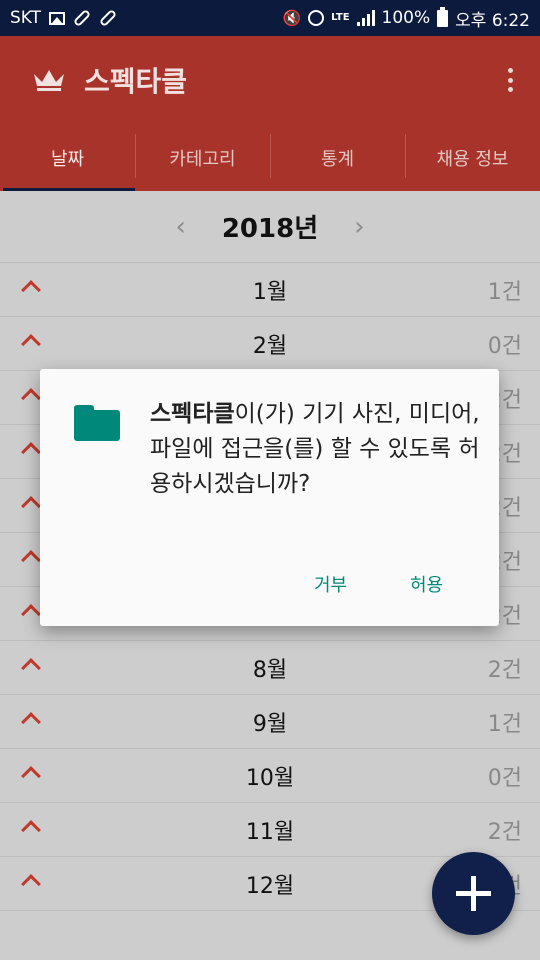 The image size is (540, 960). What do you see at coordinates (492, 20) in the screenshot?
I see `clock: 오후 6:22` at bounding box center [492, 20].